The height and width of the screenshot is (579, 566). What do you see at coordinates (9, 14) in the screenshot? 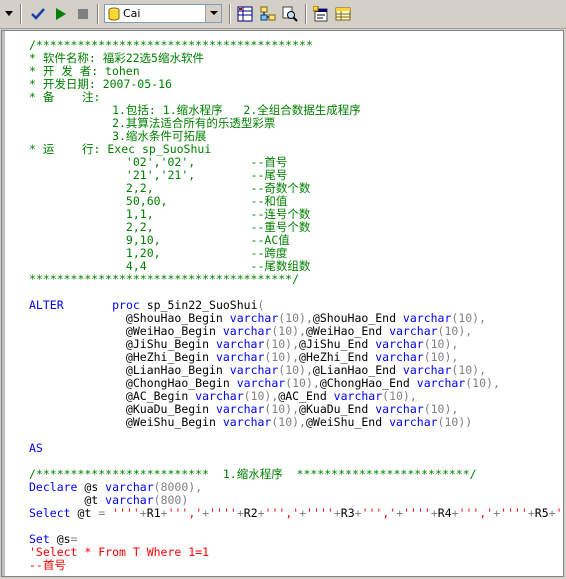
I see `dropdown-arrow-icon` at bounding box center [9, 14].